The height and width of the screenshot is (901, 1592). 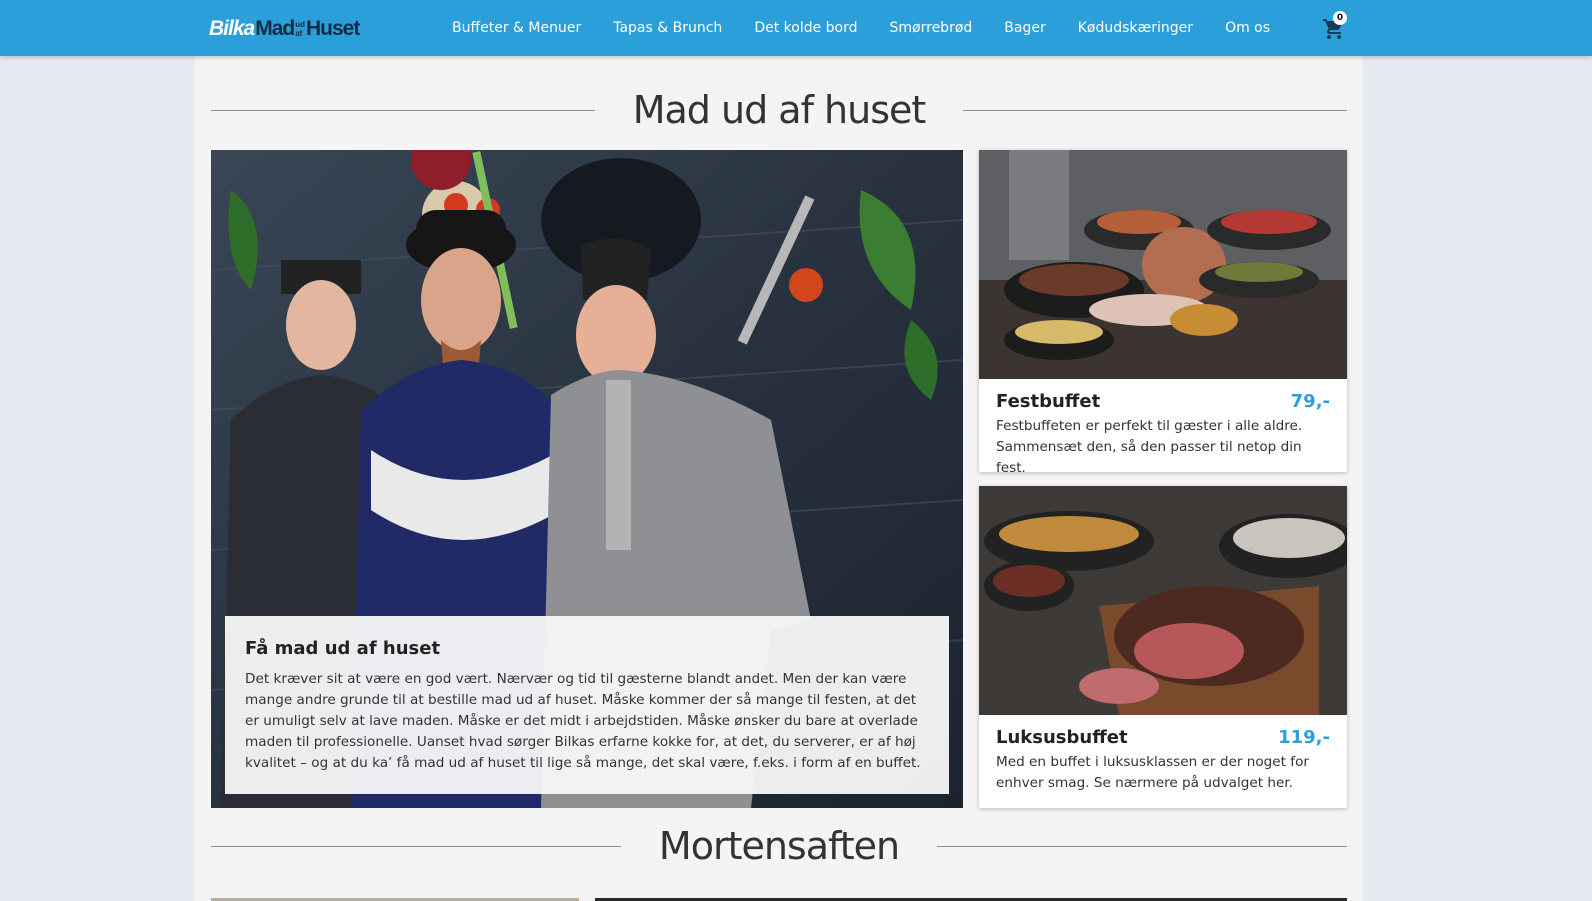 I want to click on logo-text-ud-af: ud af, so click(x=300, y=29).